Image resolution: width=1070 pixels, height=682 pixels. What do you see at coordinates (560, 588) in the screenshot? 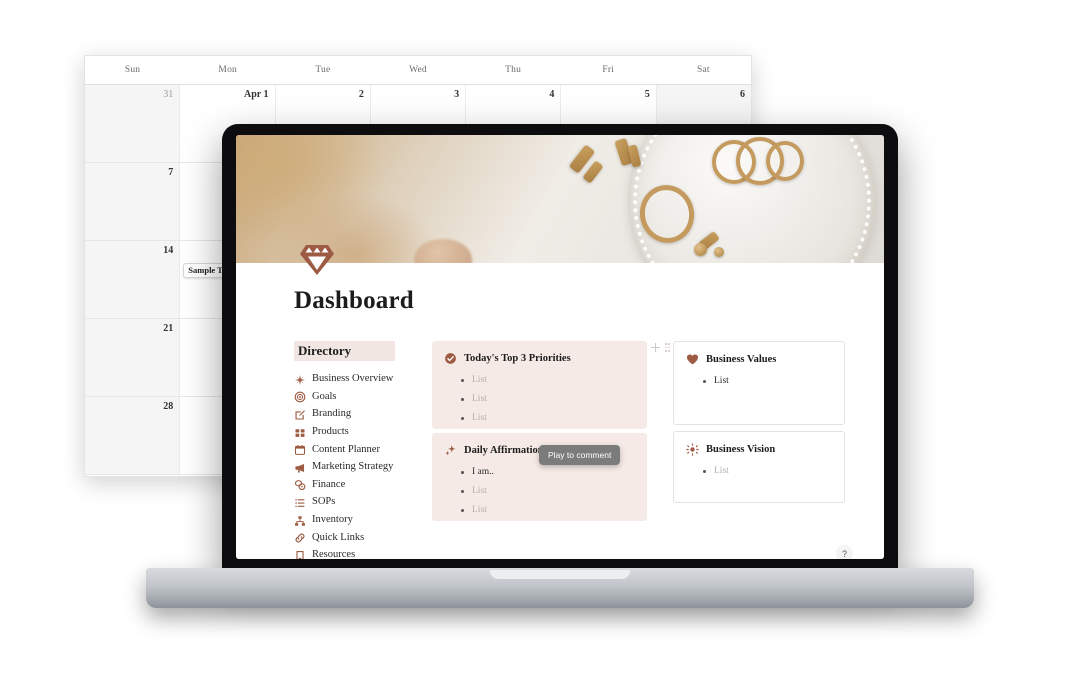
I see `laptop-base` at bounding box center [560, 588].